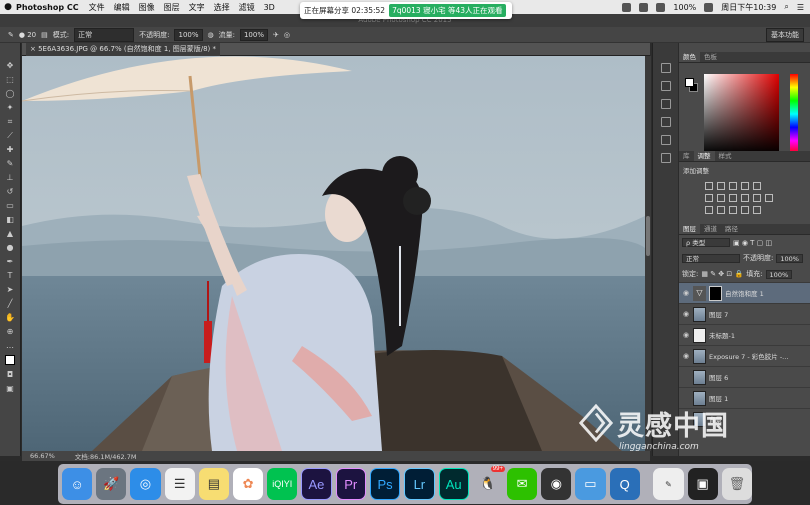 This screenshot has width=810, height=505. Describe the element at coordinates (744, 376) in the screenshot. I see `layer-row: 图层 6` at that location.